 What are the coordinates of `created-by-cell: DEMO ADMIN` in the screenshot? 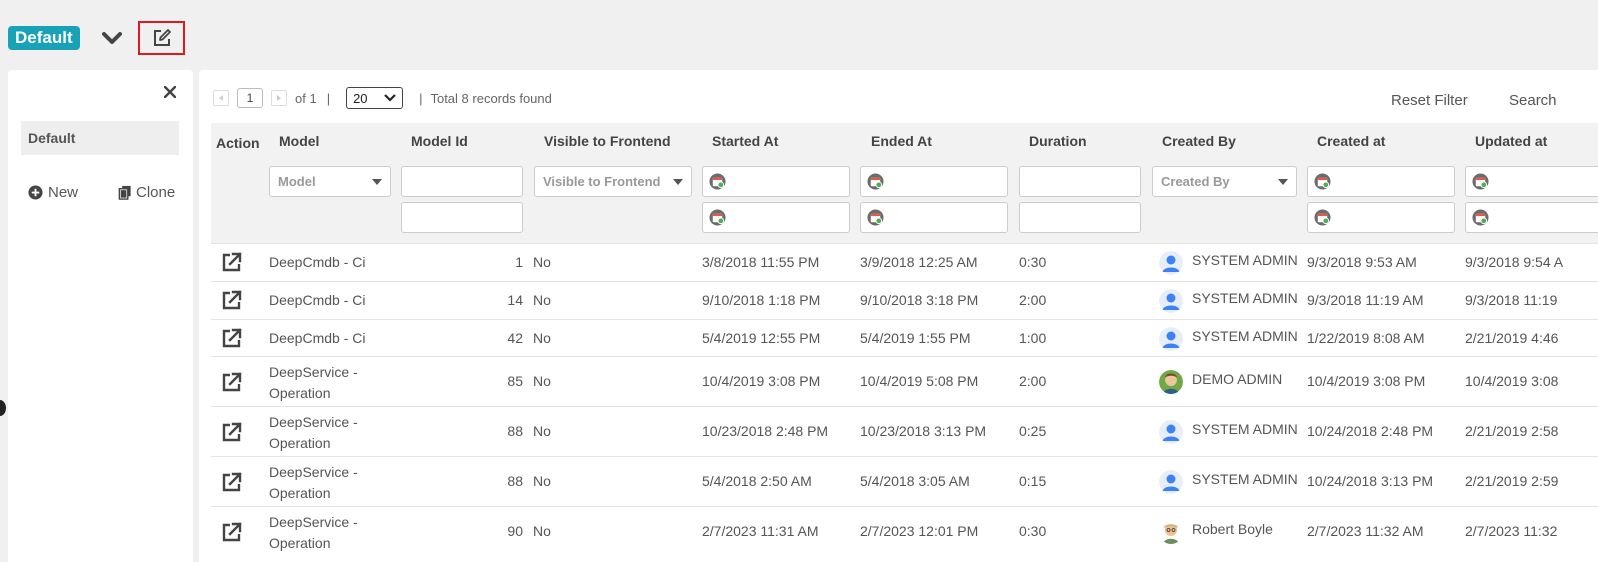 It's located at (1237, 379).